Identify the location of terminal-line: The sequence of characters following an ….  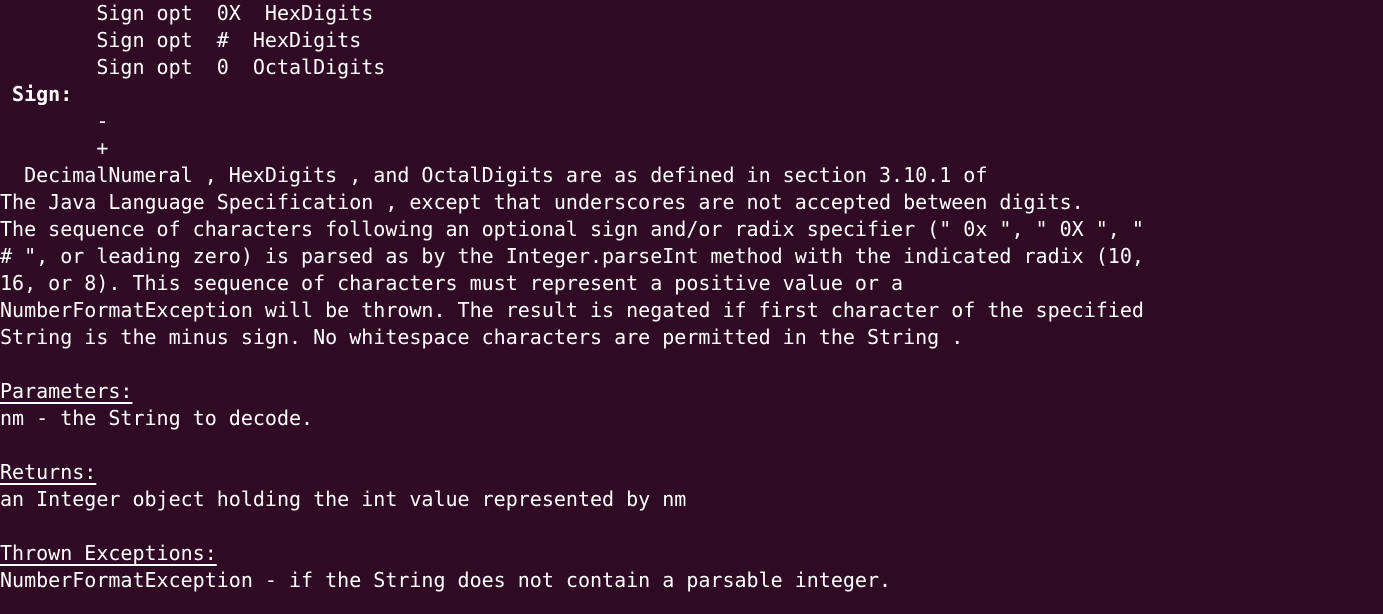
(572, 229).